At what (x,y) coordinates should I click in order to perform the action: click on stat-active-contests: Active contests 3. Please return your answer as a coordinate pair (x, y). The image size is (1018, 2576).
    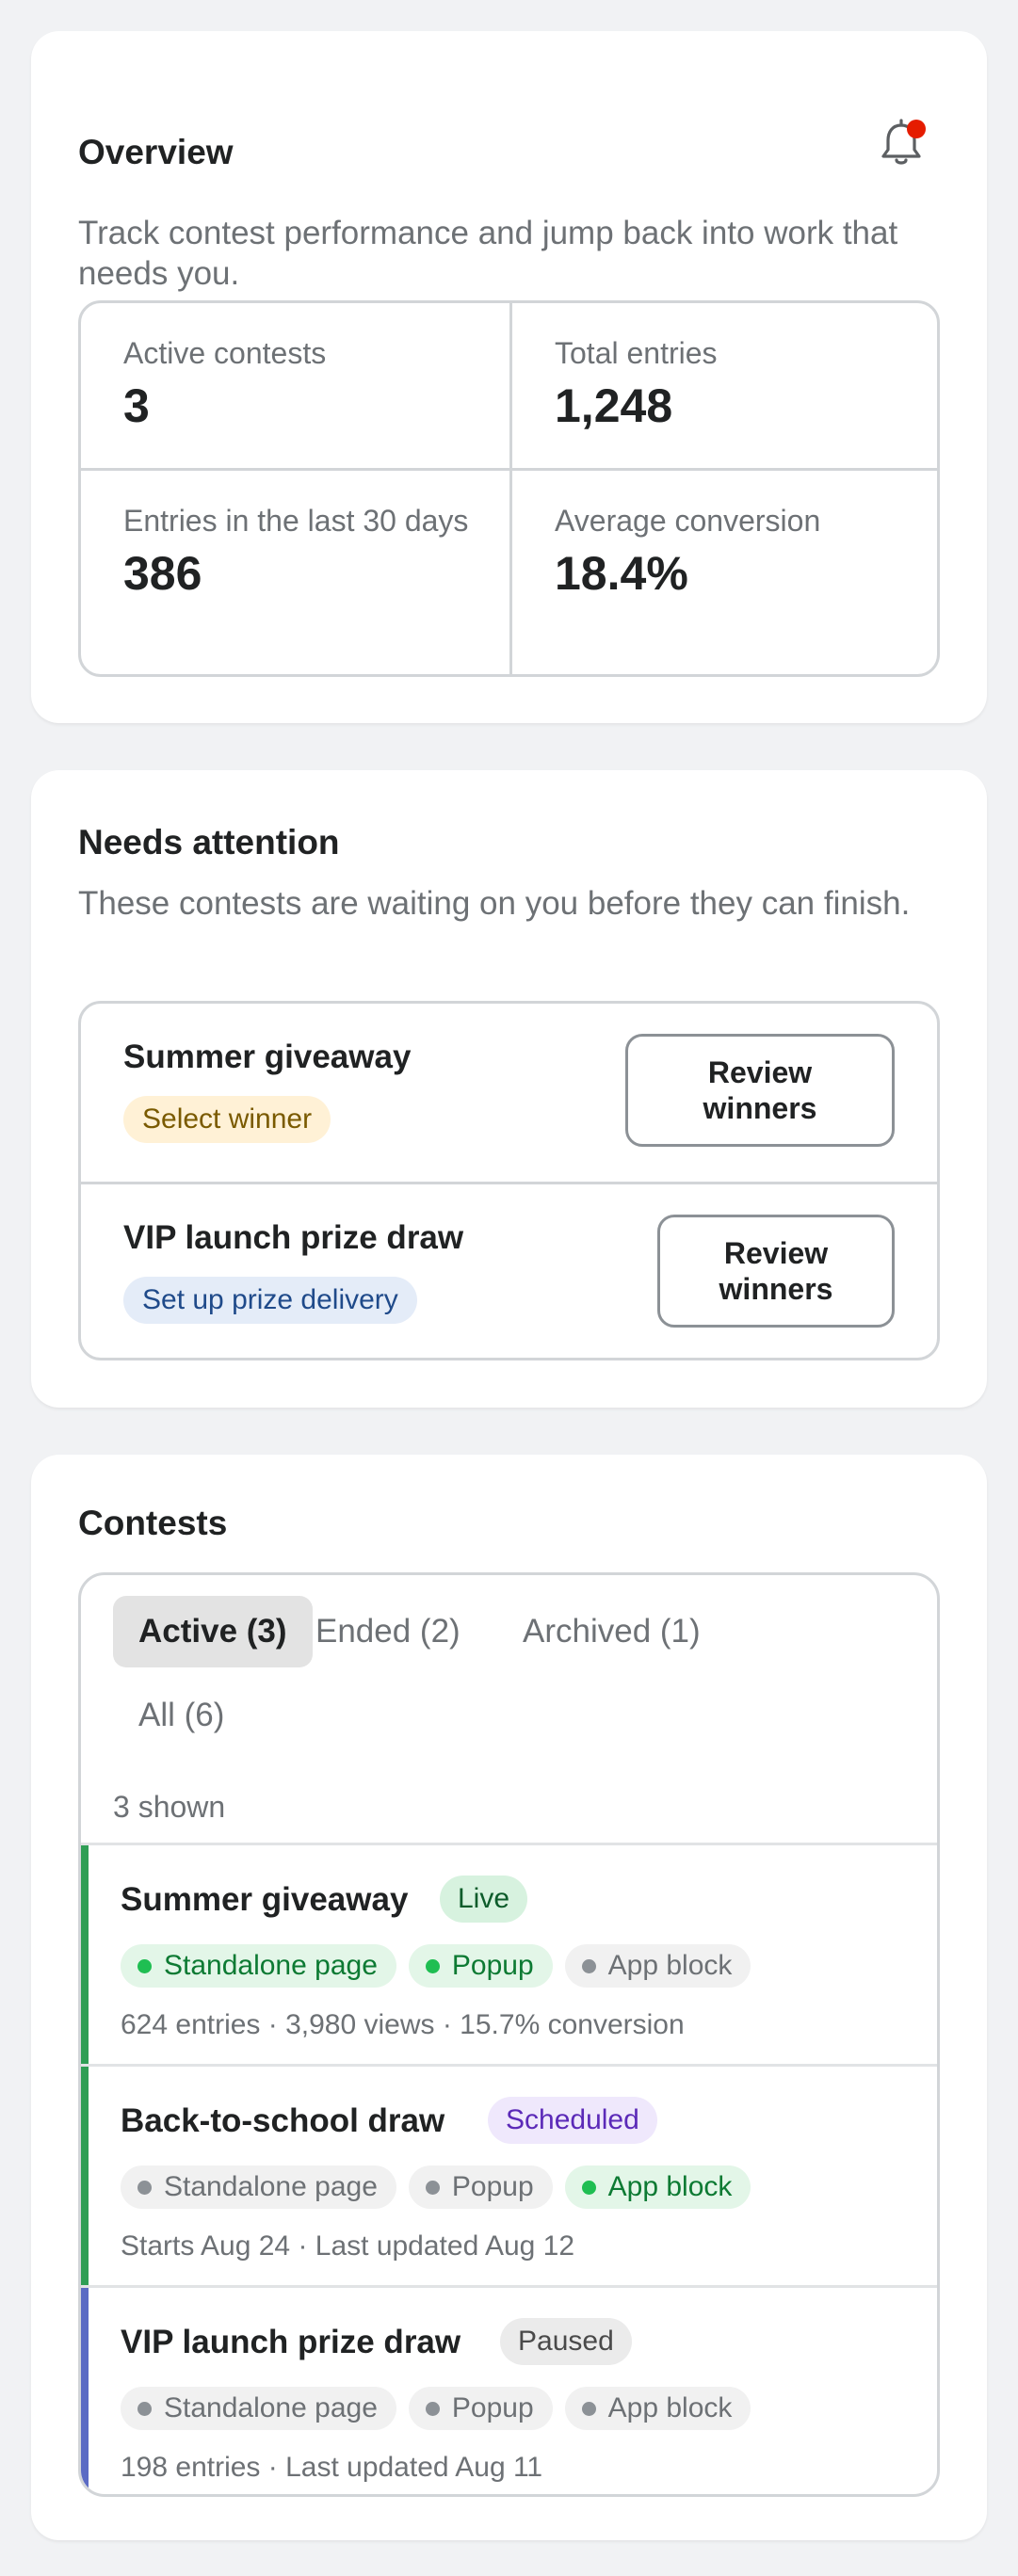
    Looking at the image, I should click on (302, 383).